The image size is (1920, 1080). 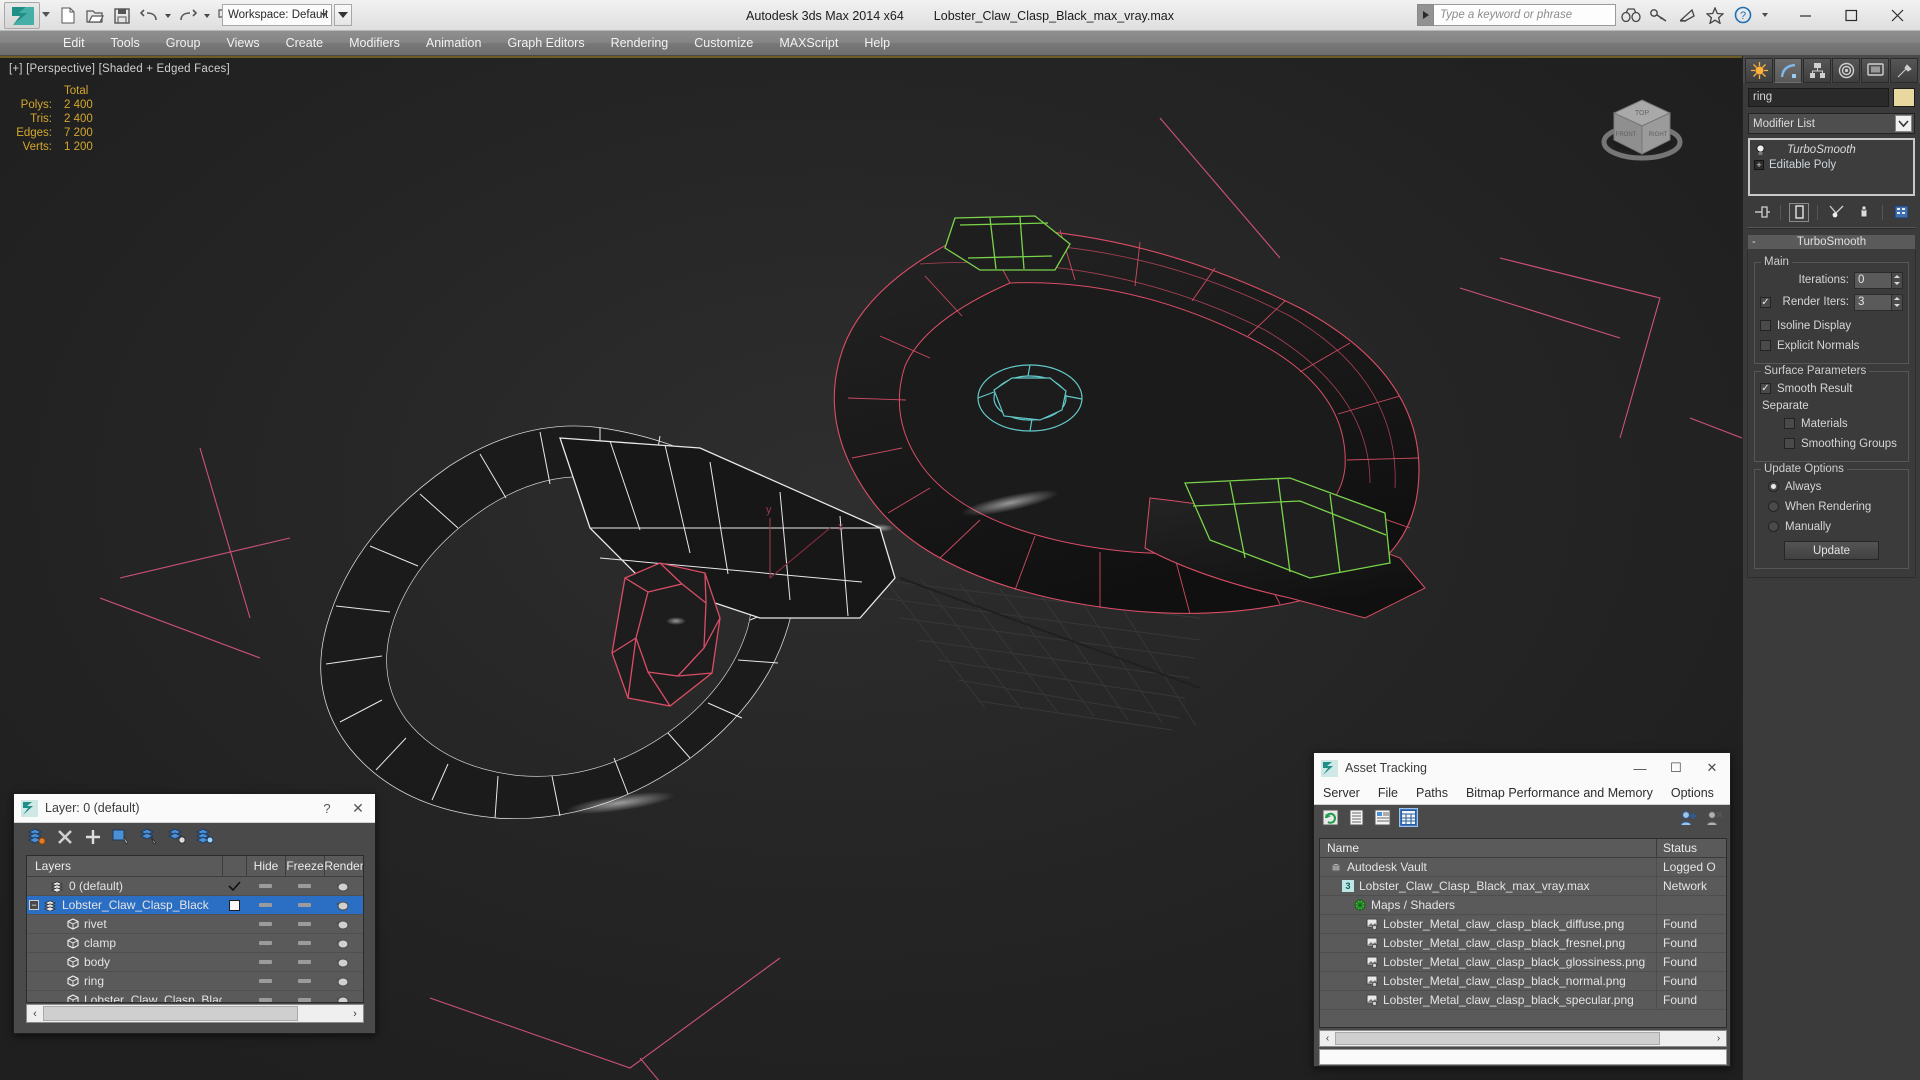 What do you see at coordinates (94, 16) in the screenshot?
I see `open-icon` at bounding box center [94, 16].